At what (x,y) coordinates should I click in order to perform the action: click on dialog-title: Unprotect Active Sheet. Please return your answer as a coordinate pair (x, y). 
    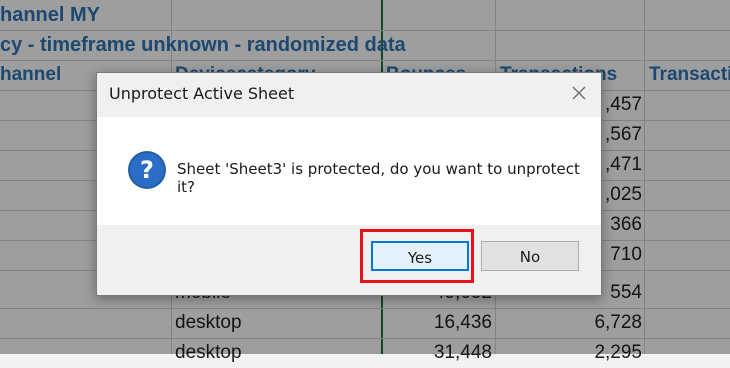
    Looking at the image, I should click on (202, 93).